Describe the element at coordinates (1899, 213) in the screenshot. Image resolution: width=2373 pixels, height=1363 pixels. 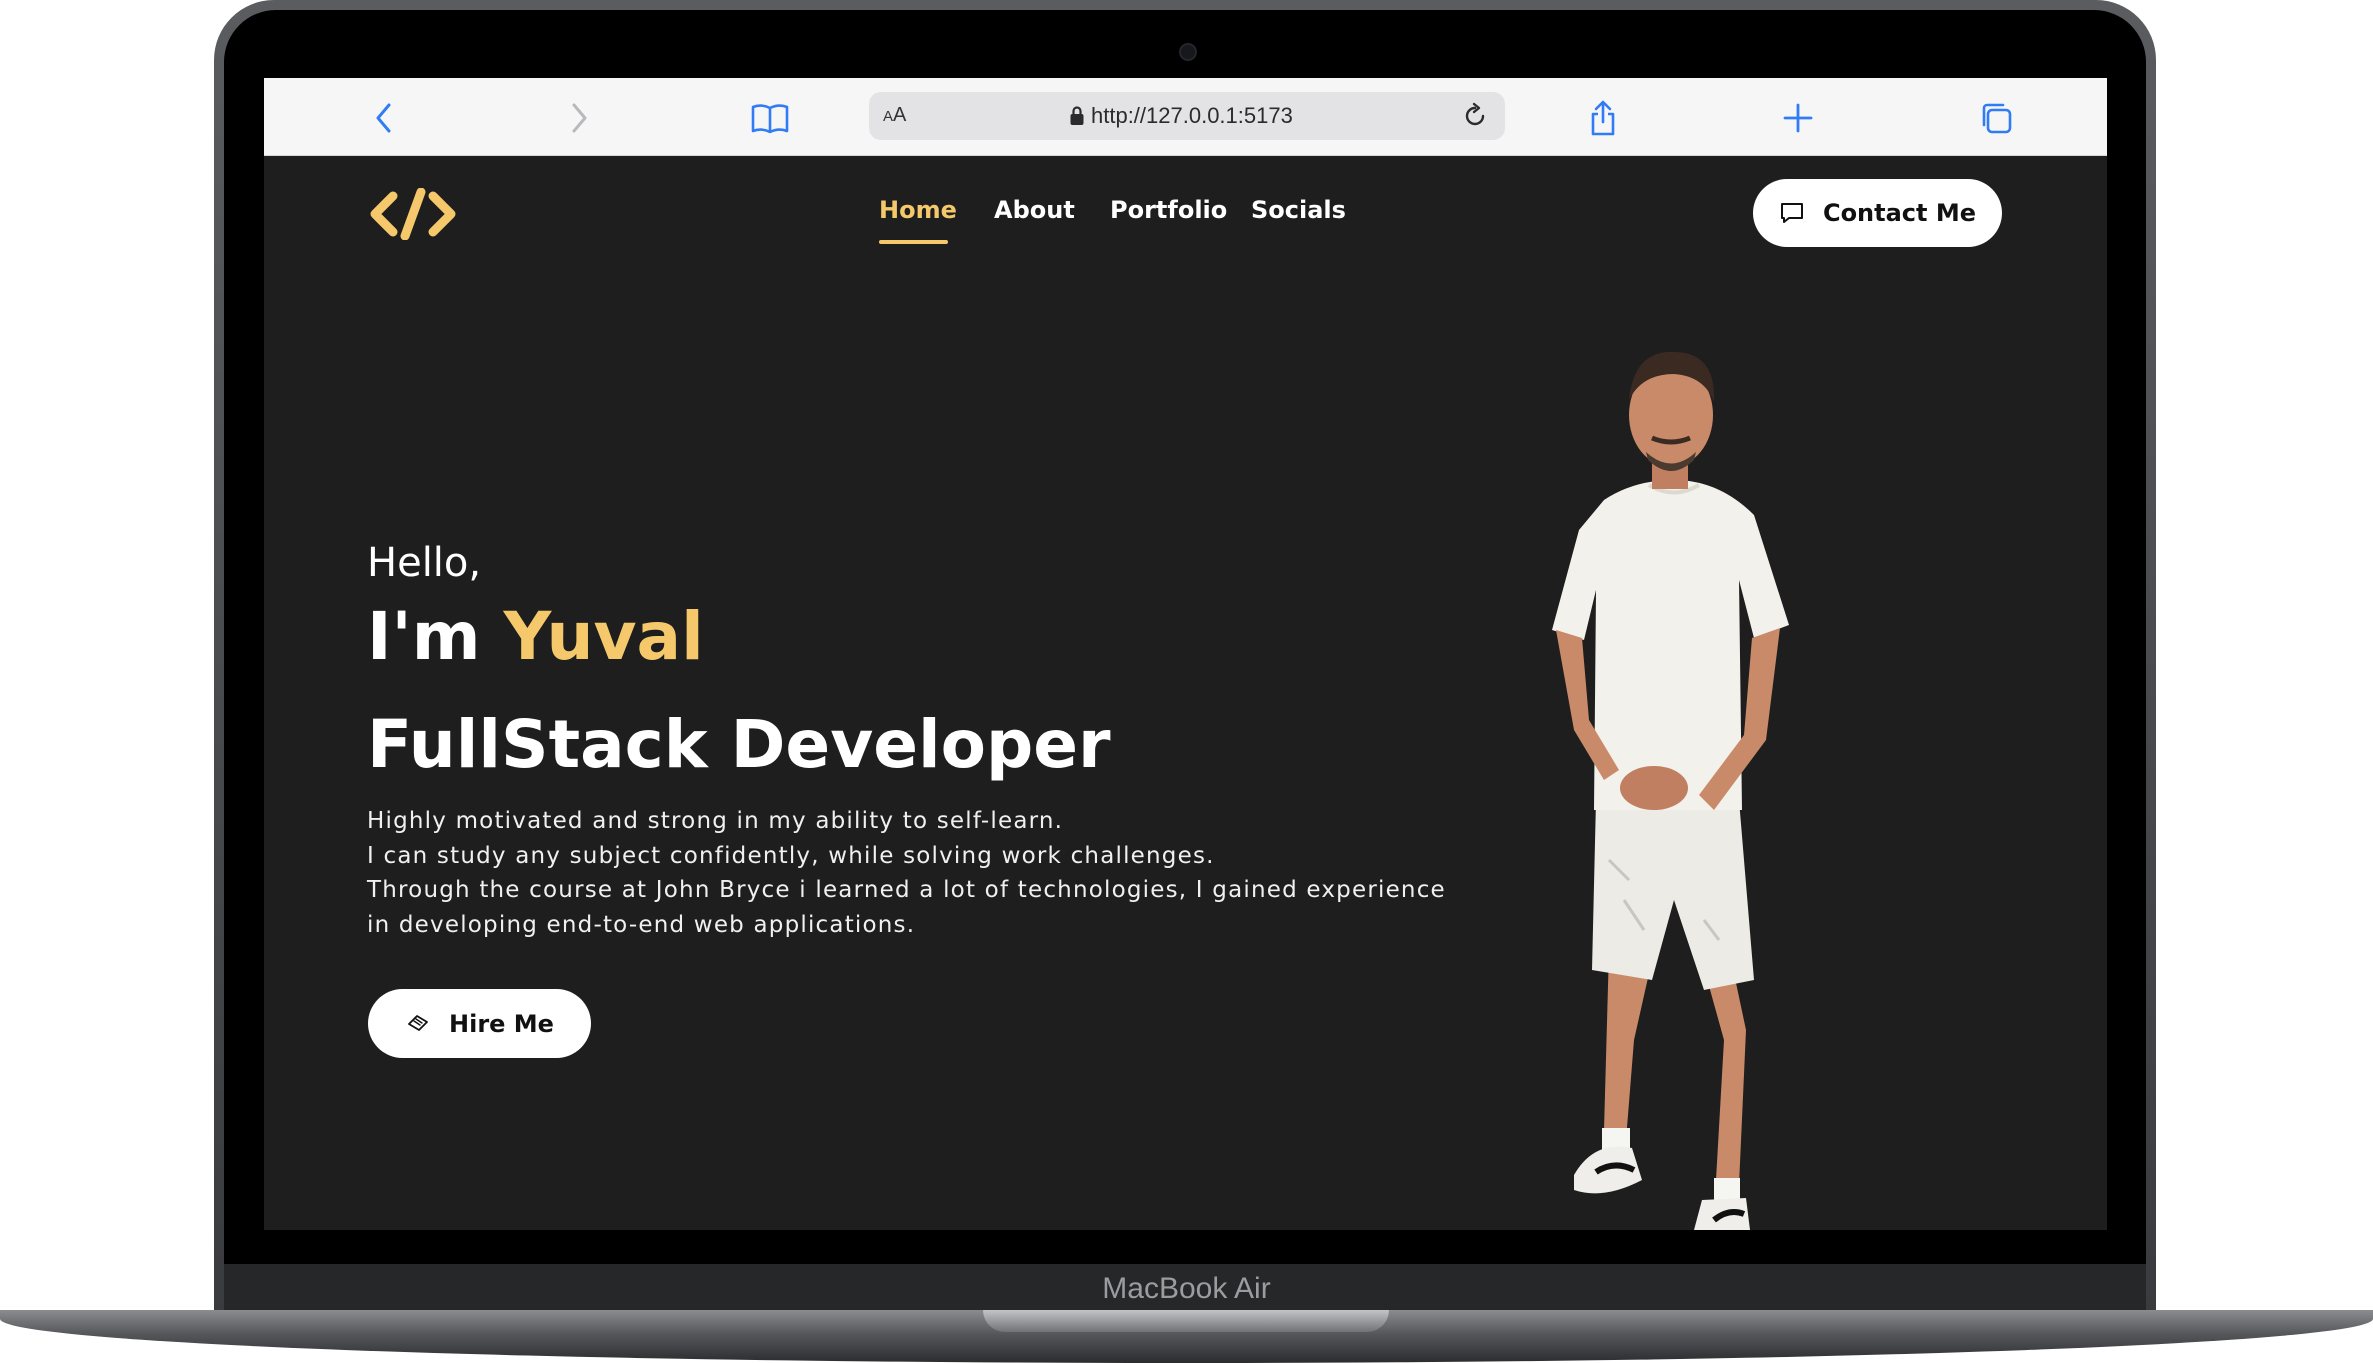
I see `contact-me-label: Contact Me` at that location.